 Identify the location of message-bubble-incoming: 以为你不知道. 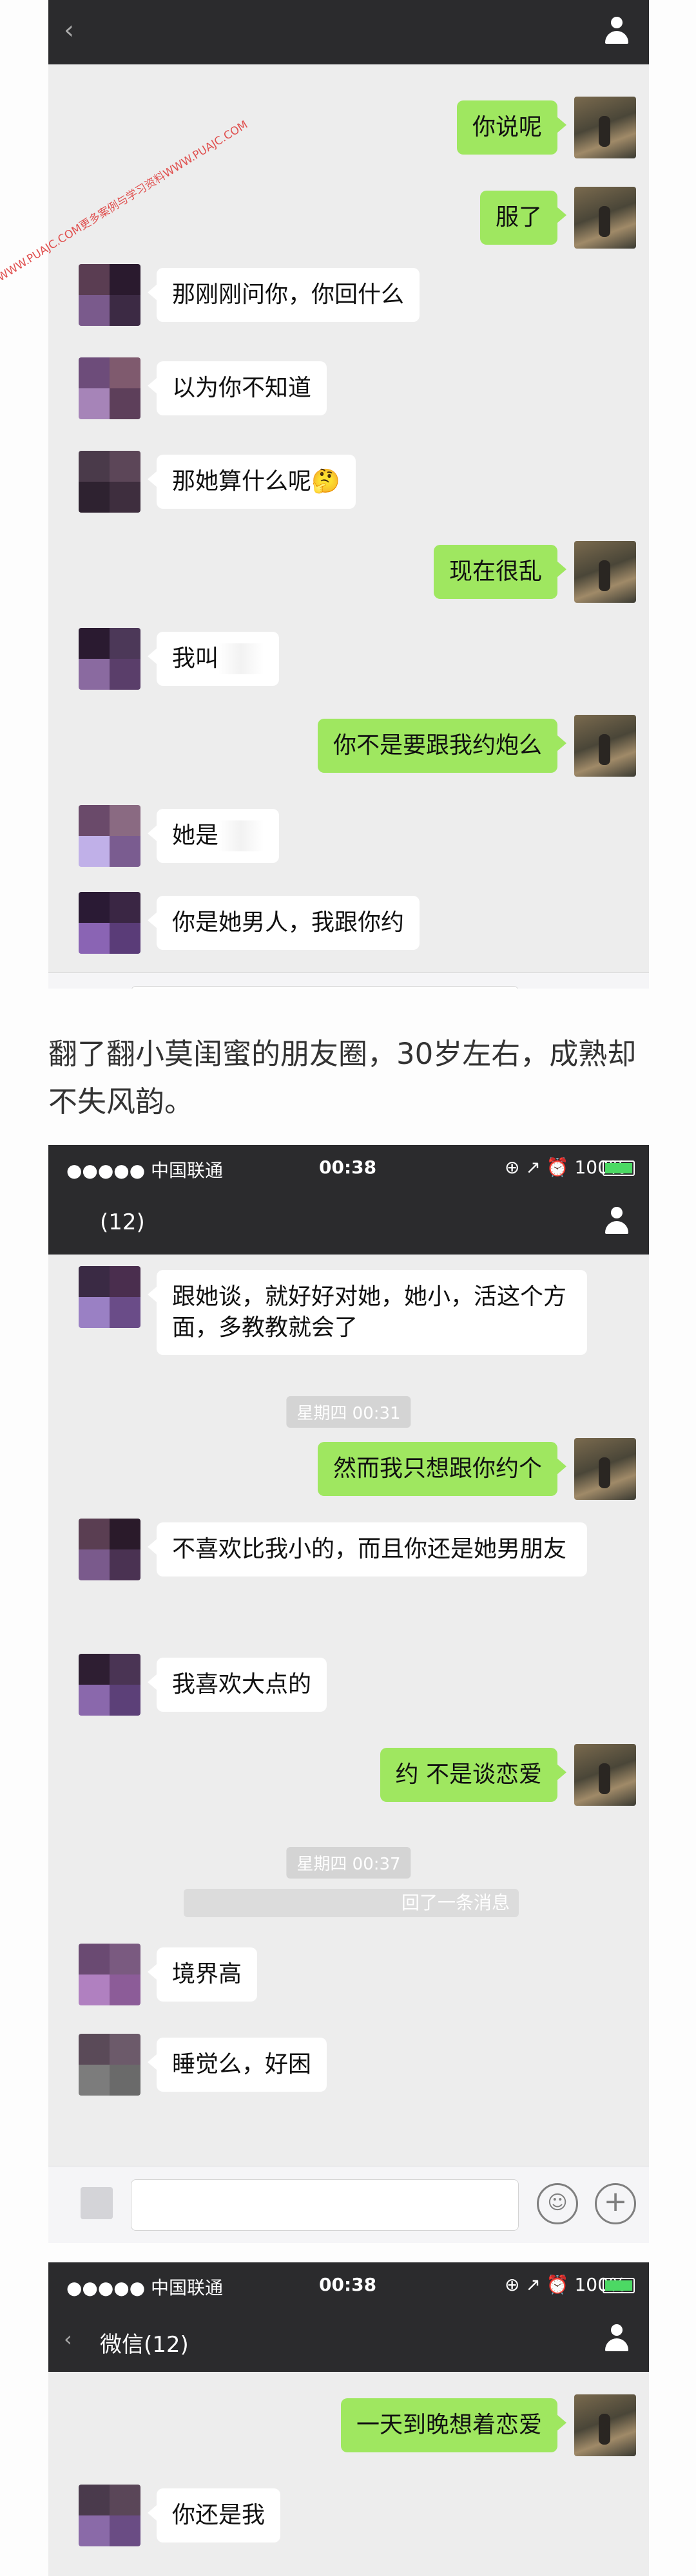
(237, 388).